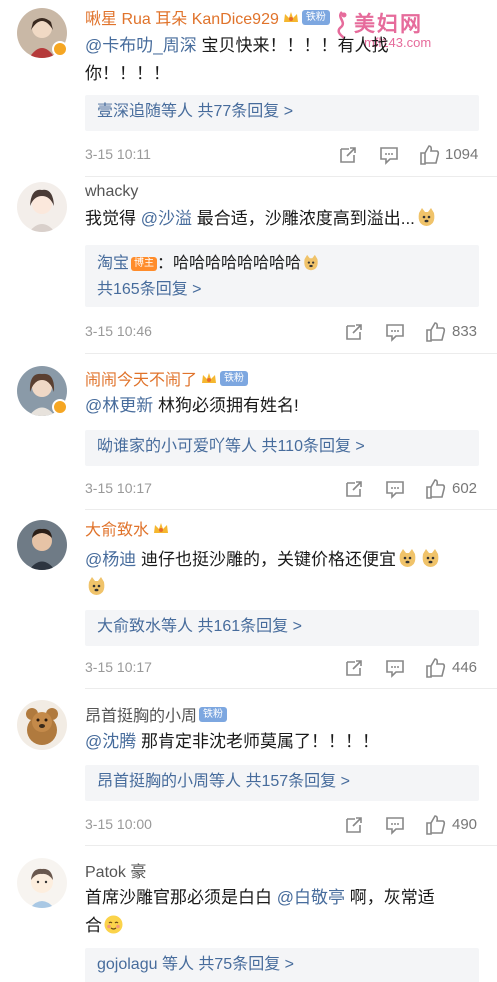 The height and width of the screenshot is (982, 497). Describe the element at coordinates (144, 264) in the screenshot. I see `blogger-badge: 博主` at that location.